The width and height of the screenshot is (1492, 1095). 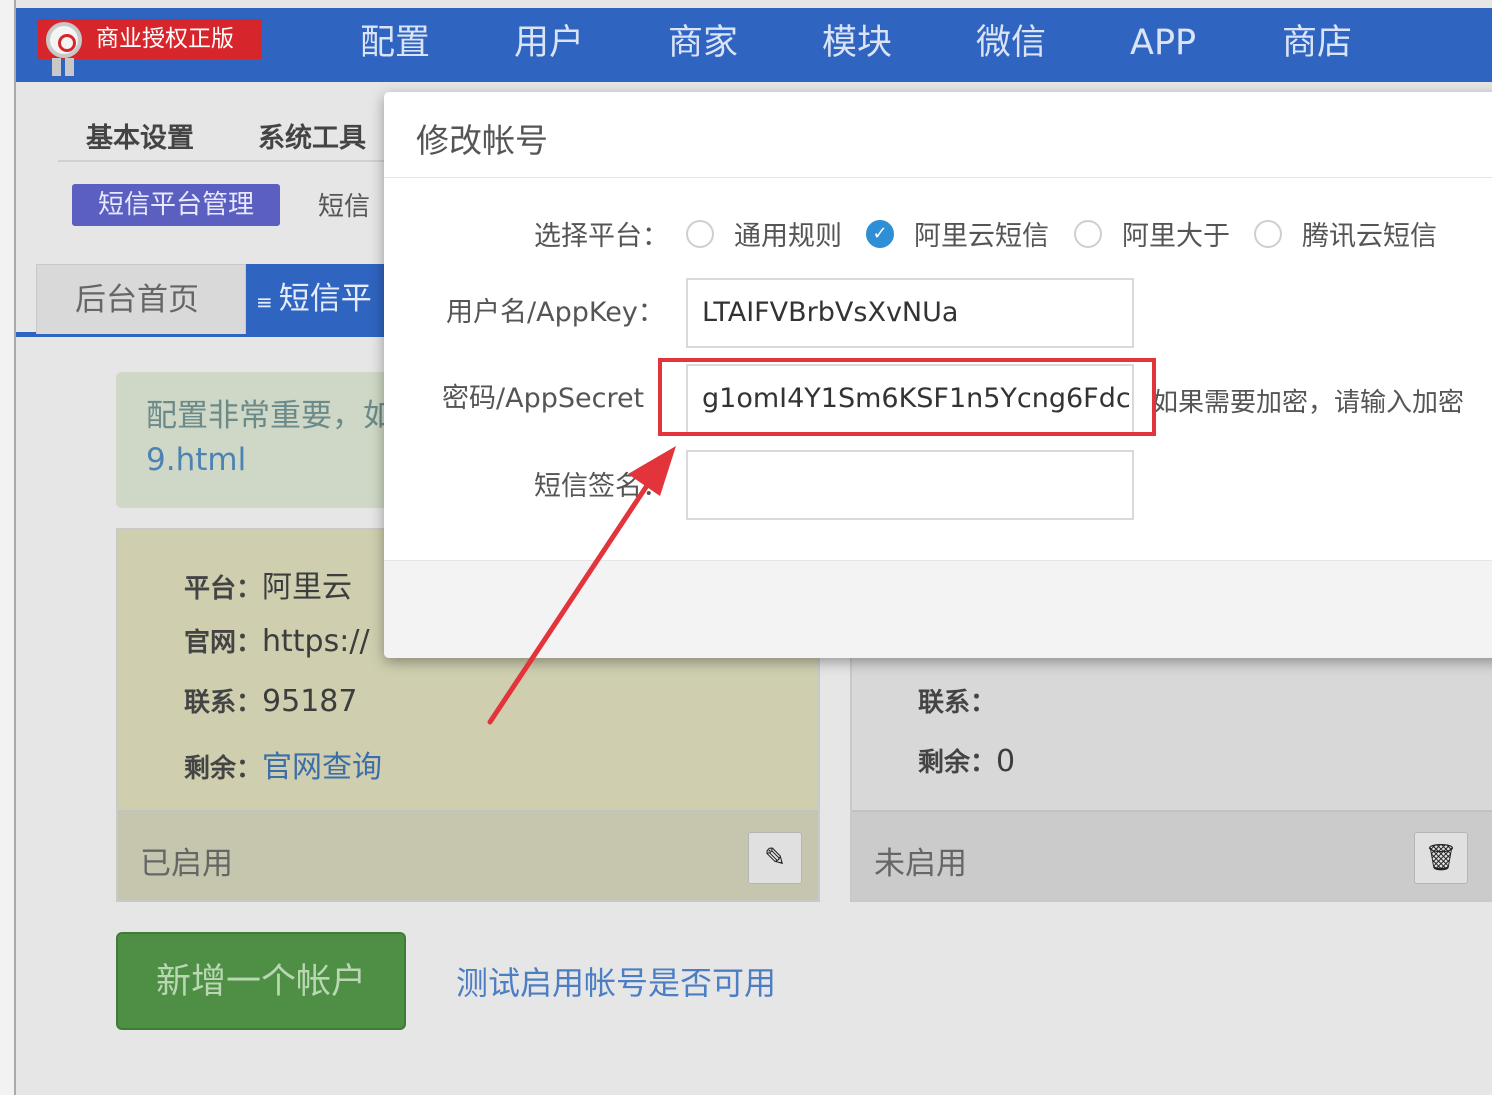 I want to click on annotation-arrow-icon, so click(x=581, y=585).